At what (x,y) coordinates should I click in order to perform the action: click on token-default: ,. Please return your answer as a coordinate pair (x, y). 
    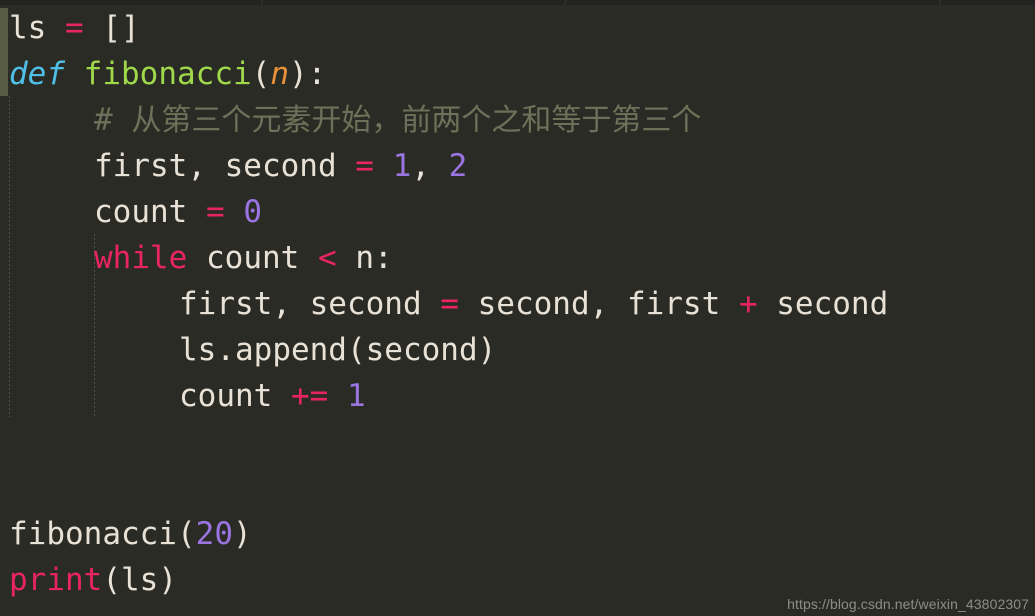
    Looking at the image, I should click on (430, 166).